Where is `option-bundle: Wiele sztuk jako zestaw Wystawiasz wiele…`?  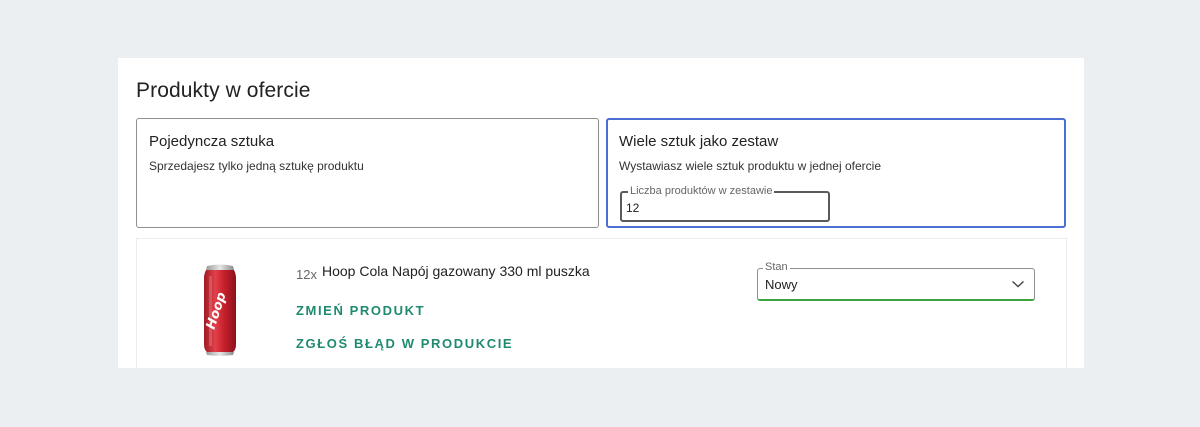 option-bundle: Wiele sztuk jako zestaw Wystawiasz wiele… is located at coordinates (836, 173).